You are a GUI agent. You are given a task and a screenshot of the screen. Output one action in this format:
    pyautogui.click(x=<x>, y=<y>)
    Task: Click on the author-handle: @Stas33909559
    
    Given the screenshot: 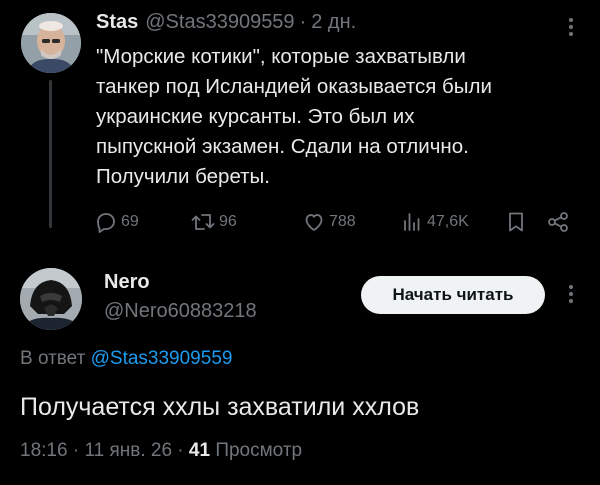 What is the action you would take?
    pyautogui.click(x=219, y=22)
    